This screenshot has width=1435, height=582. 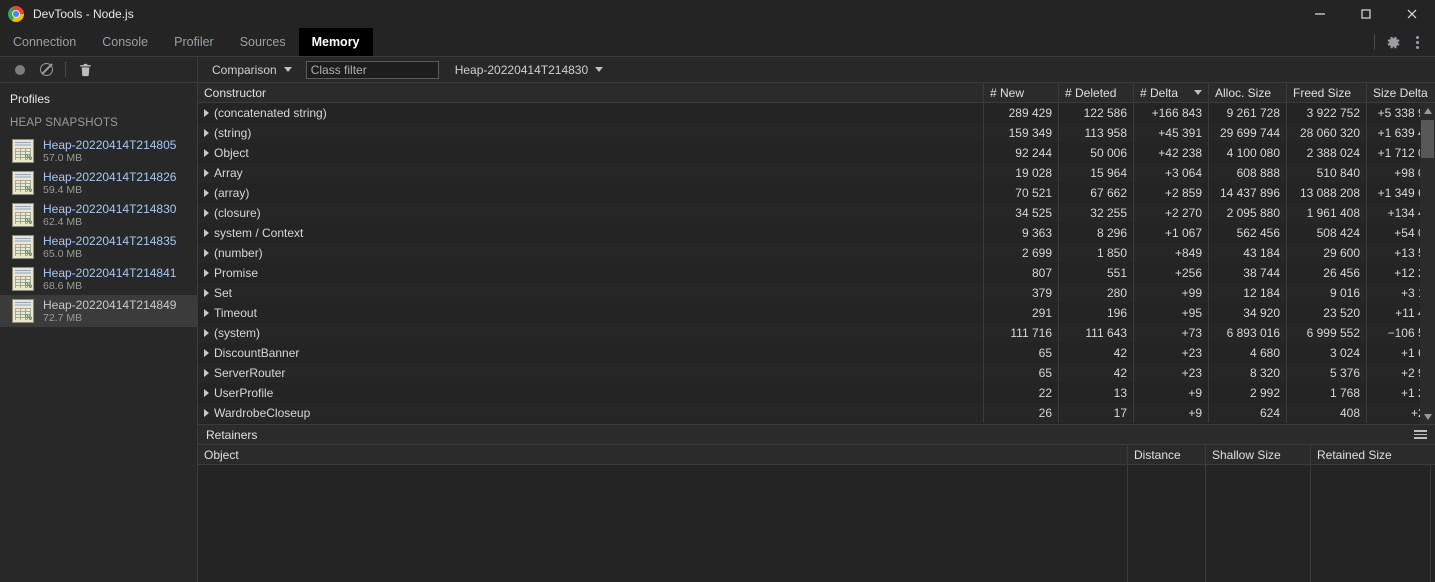 What do you see at coordinates (1427, 416) in the screenshot?
I see `scroll-down-arrow-icon` at bounding box center [1427, 416].